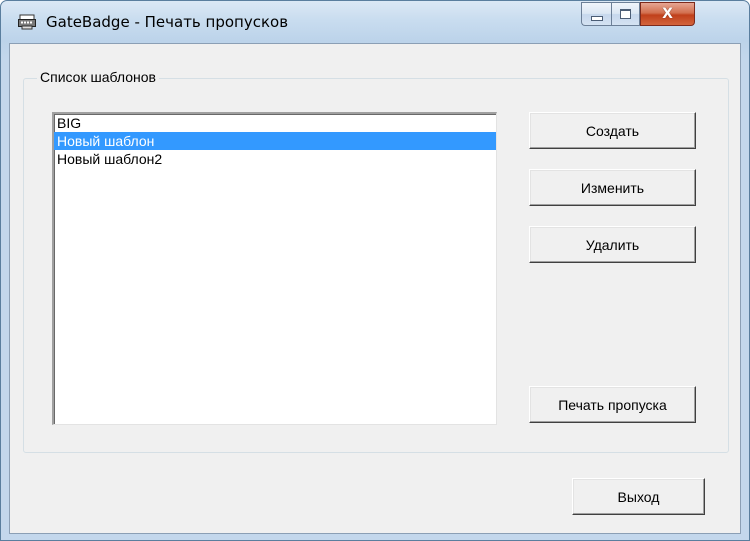 This screenshot has height=541, width=750. Describe the element at coordinates (596, 18) in the screenshot. I see `minimize-icon` at that location.